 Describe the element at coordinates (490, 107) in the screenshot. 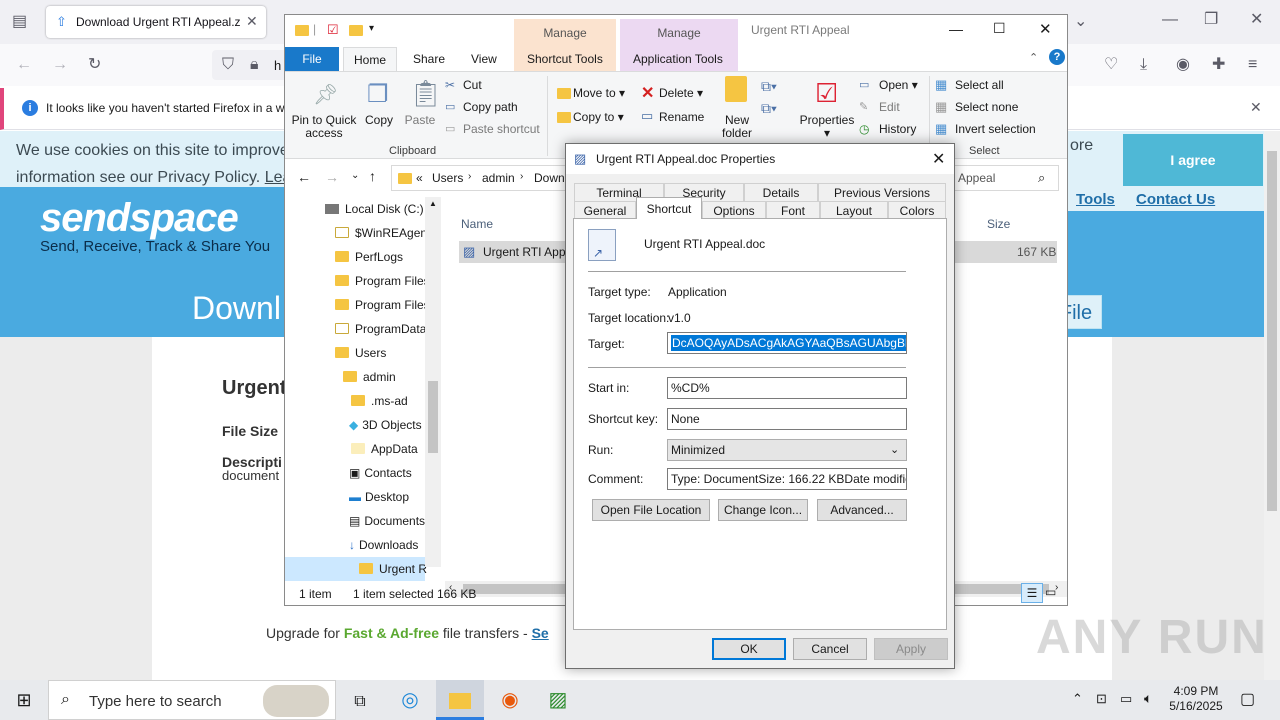

I see `copy-path-button: Copy path` at that location.